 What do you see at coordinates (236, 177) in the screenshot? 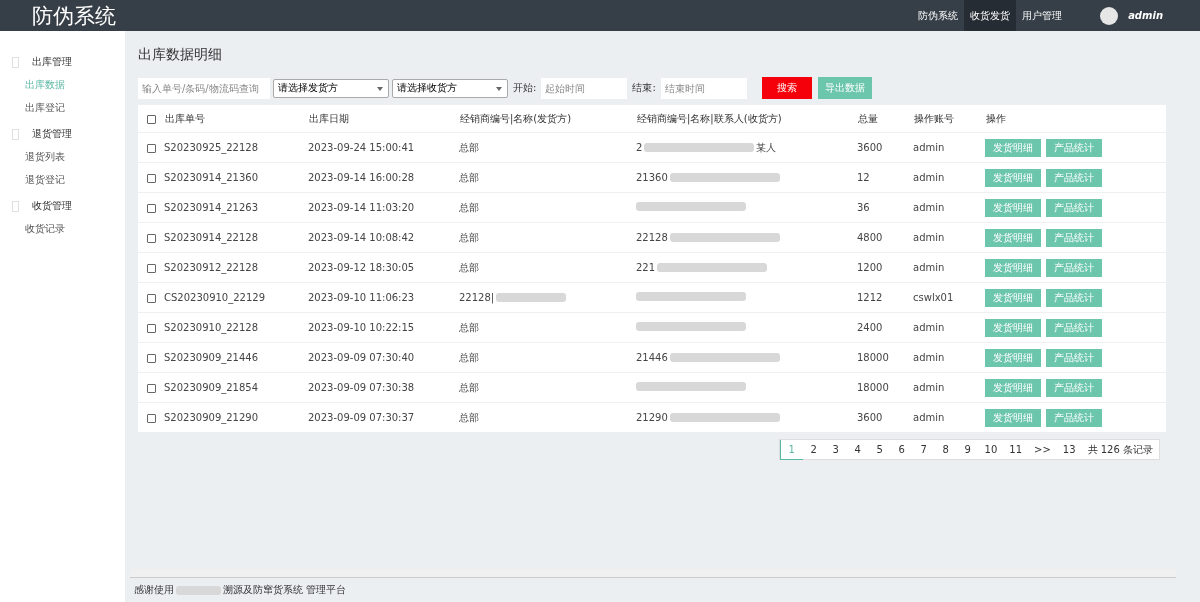
I see `table-cell: S20230914_21360` at bounding box center [236, 177].